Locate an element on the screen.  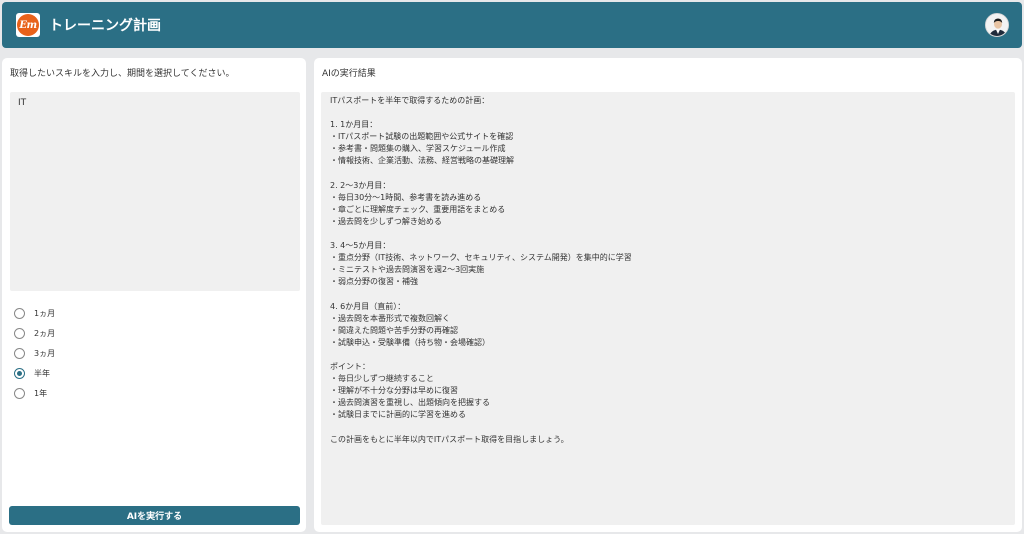
period-label: 1ヵ月 is located at coordinates (45, 313).